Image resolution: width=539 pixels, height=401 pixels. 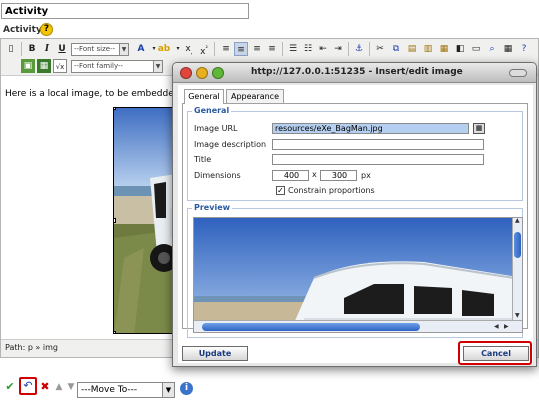 What do you see at coordinates (460, 49) in the screenshot?
I see `select-all-icon: ◧` at bounding box center [460, 49].